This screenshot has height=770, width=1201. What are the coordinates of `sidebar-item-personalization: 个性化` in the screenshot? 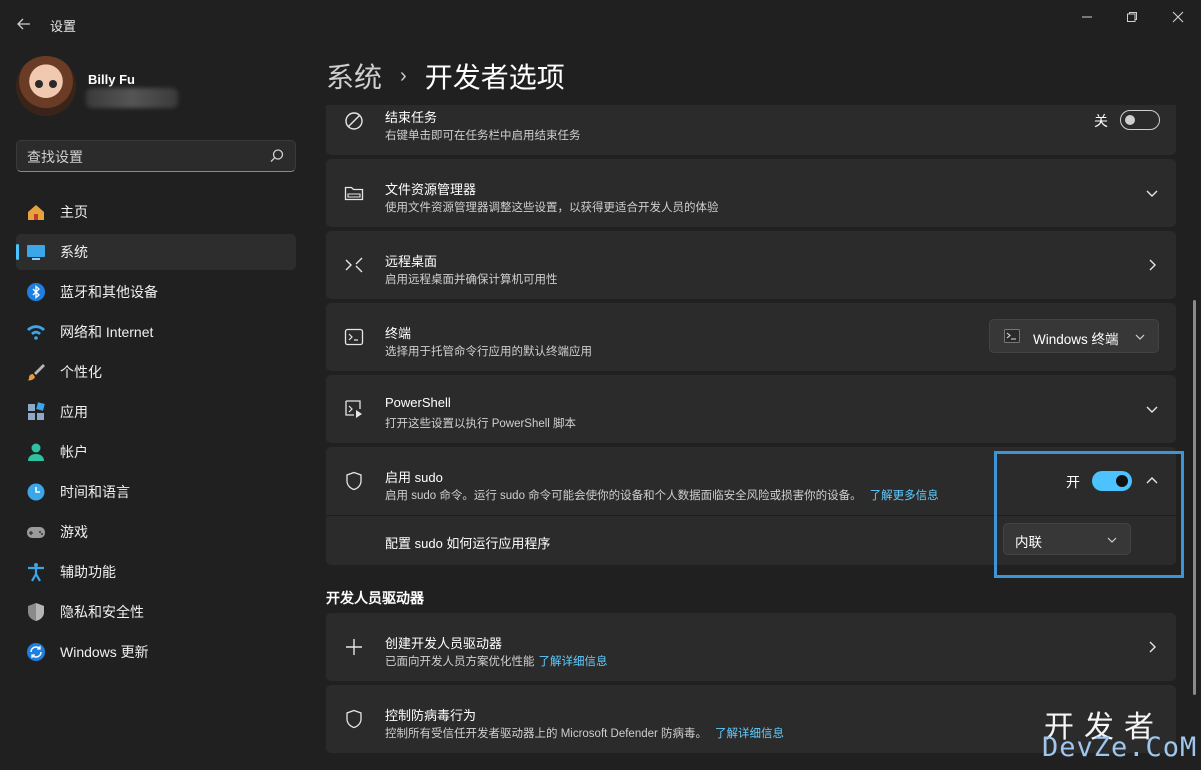 It's located at (156, 372).